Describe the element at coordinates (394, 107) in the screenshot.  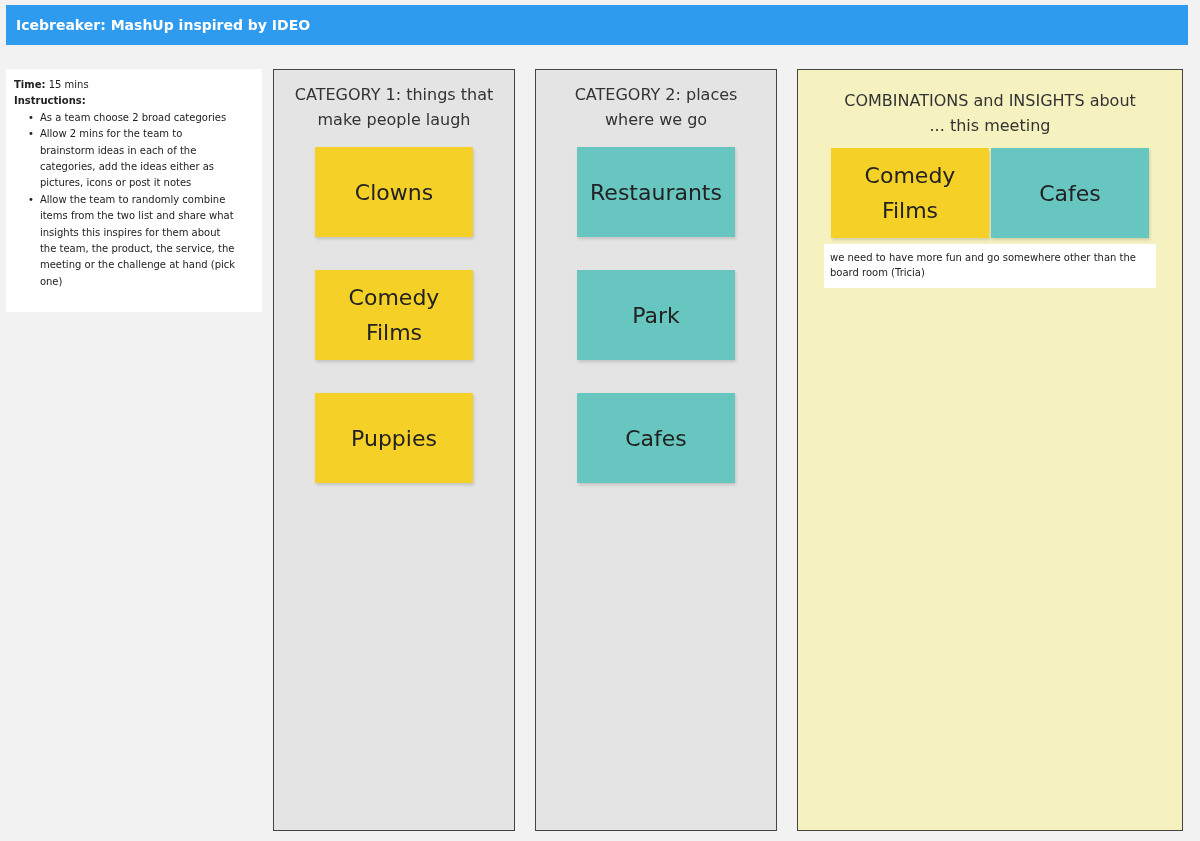
I see `column-title: CATEGORY 1: things that make people laugh` at that location.